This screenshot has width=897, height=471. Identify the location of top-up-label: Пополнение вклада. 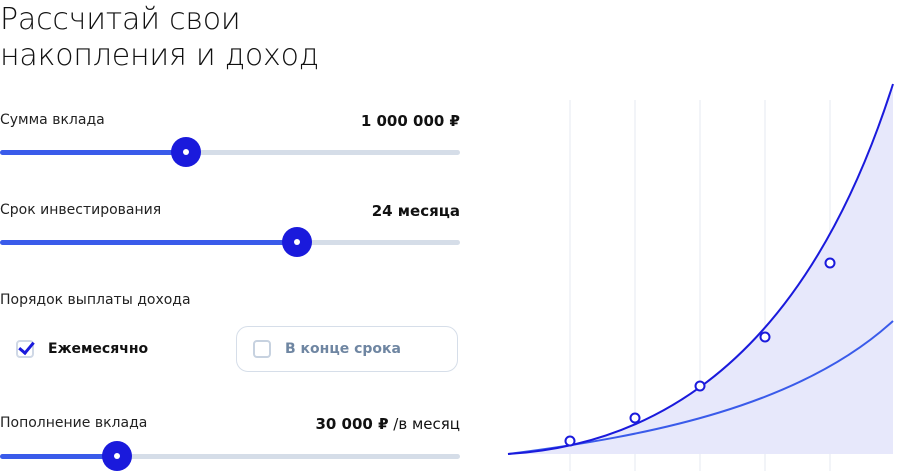
(74, 423).